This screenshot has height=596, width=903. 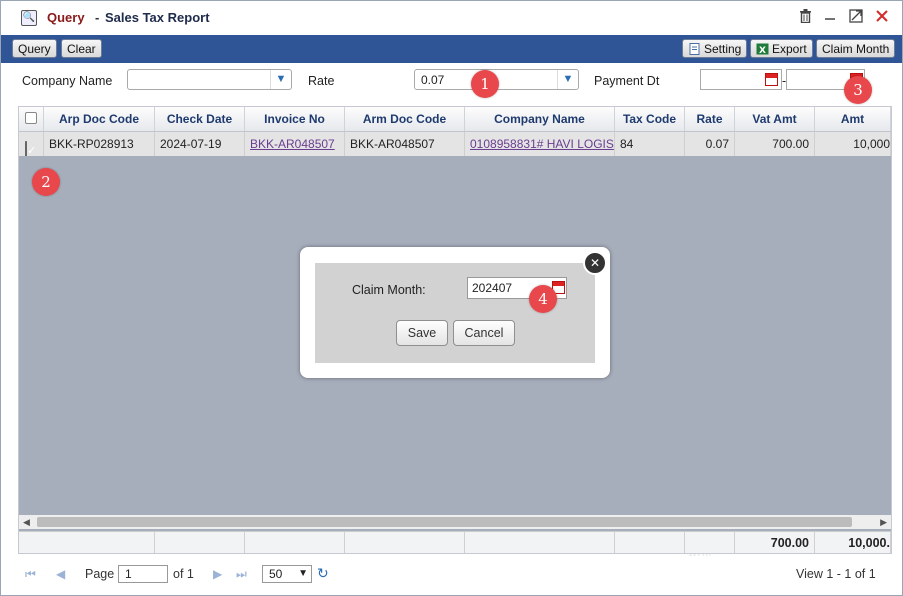 What do you see at coordinates (67, 81) in the screenshot?
I see `company-name-label: Company Name` at bounding box center [67, 81].